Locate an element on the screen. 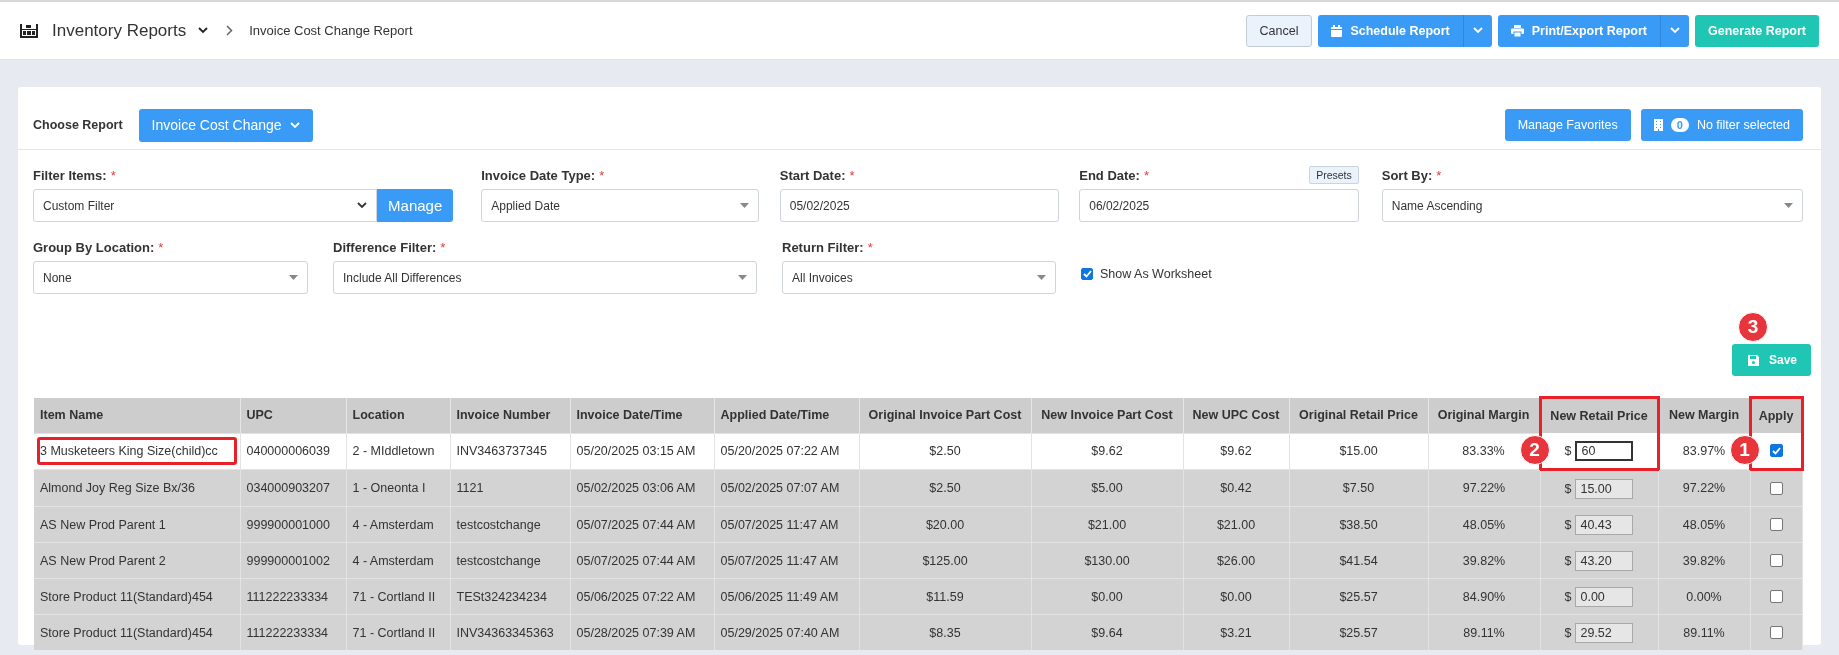  column-header: Original Margin is located at coordinates (1484, 415).